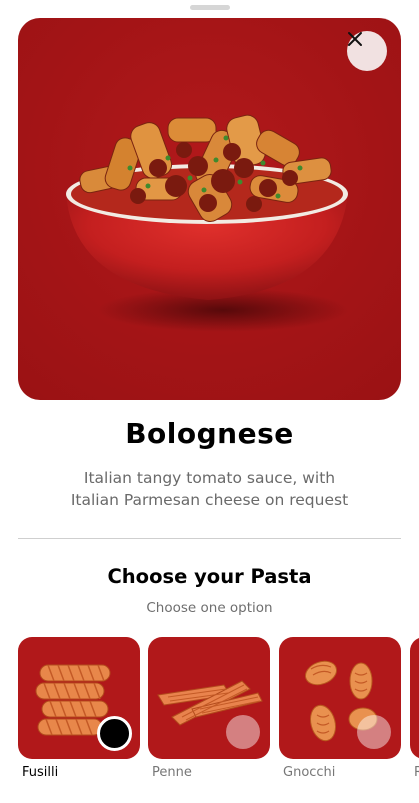  Describe the element at coordinates (210, 7) in the screenshot. I see `sheet-grabber` at that location.